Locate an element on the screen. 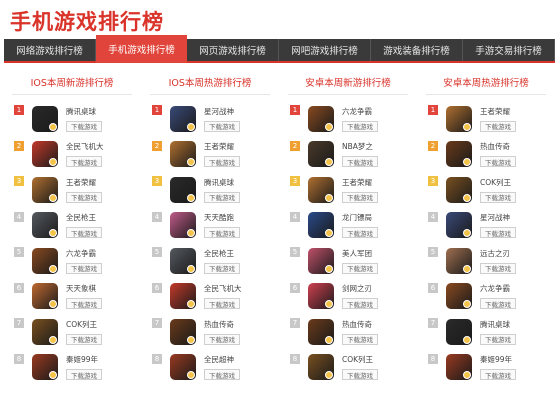  game-icon-beauty is located at coordinates (321, 260).